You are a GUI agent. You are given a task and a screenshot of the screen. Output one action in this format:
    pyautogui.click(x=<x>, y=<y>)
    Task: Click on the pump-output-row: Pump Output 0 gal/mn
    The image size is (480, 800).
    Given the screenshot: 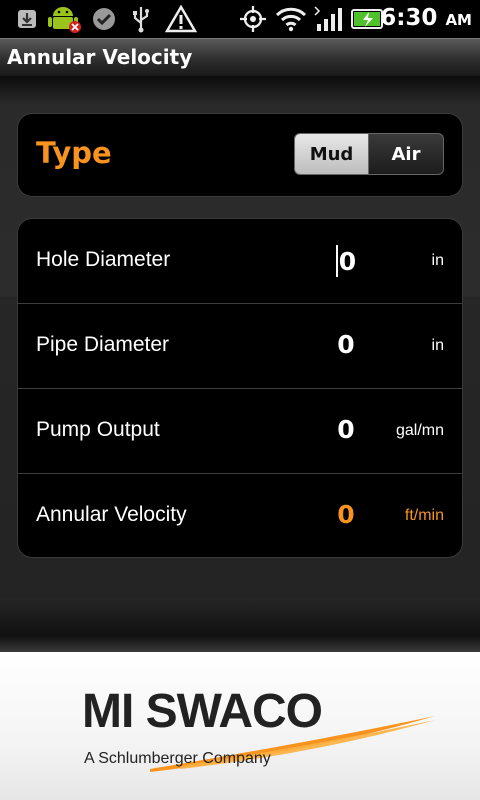 What is the action you would take?
    pyautogui.click(x=240, y=430)
    